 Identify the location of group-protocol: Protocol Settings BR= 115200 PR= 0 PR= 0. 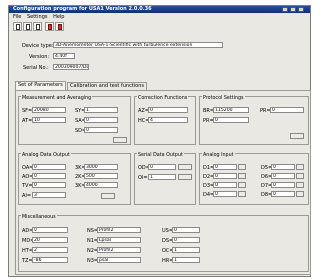
(254, 120).